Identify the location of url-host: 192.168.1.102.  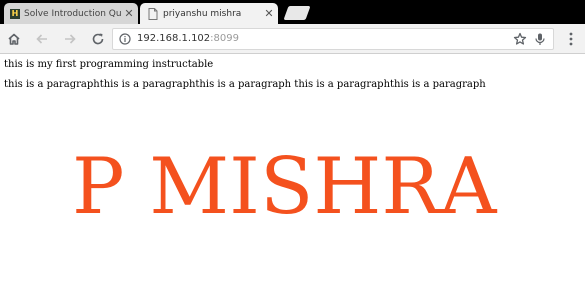
(174, 38).